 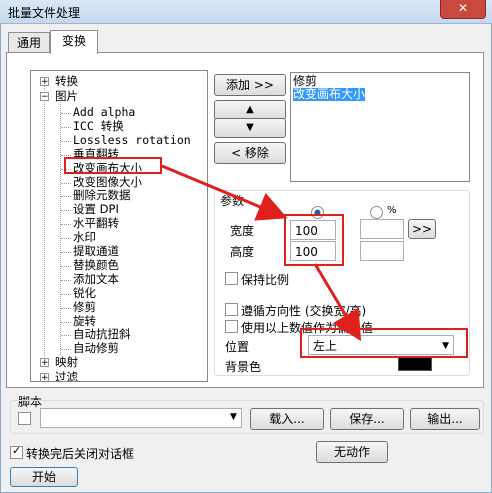 I want to click on remove-button: < 移除, so click(x=250, y=153).